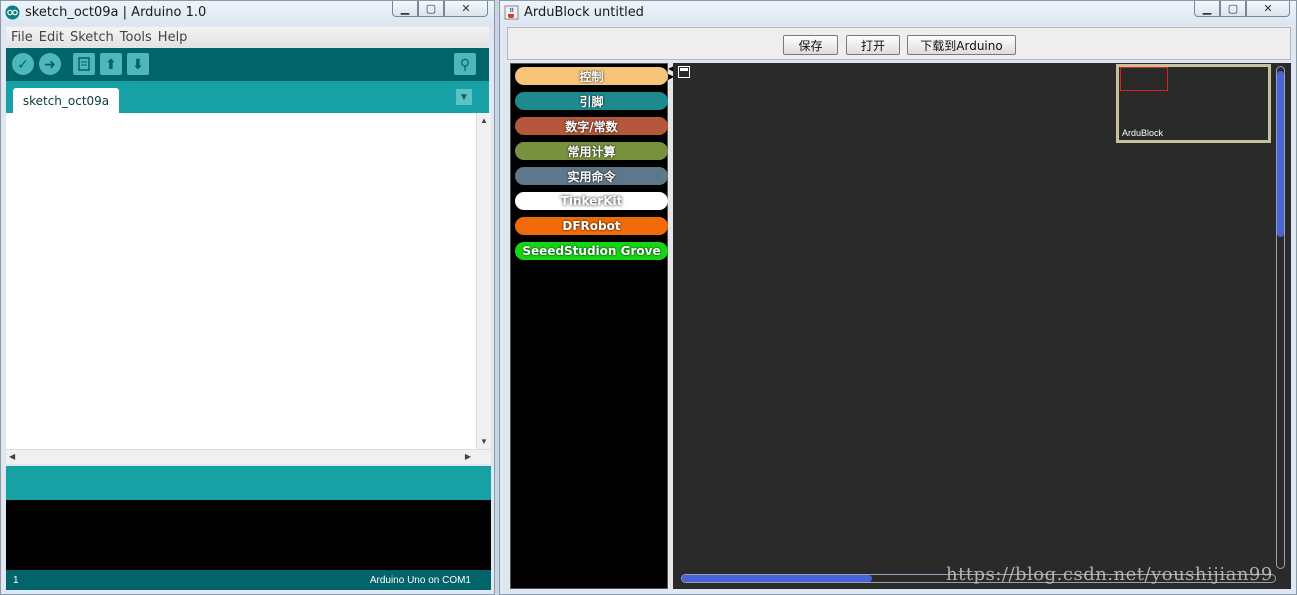 This screenshot has width=1297, height=595. What do you see at coordinates (16, 580) in the screenshot?
I see `line-number: 1` at bounding box center [16, 580].